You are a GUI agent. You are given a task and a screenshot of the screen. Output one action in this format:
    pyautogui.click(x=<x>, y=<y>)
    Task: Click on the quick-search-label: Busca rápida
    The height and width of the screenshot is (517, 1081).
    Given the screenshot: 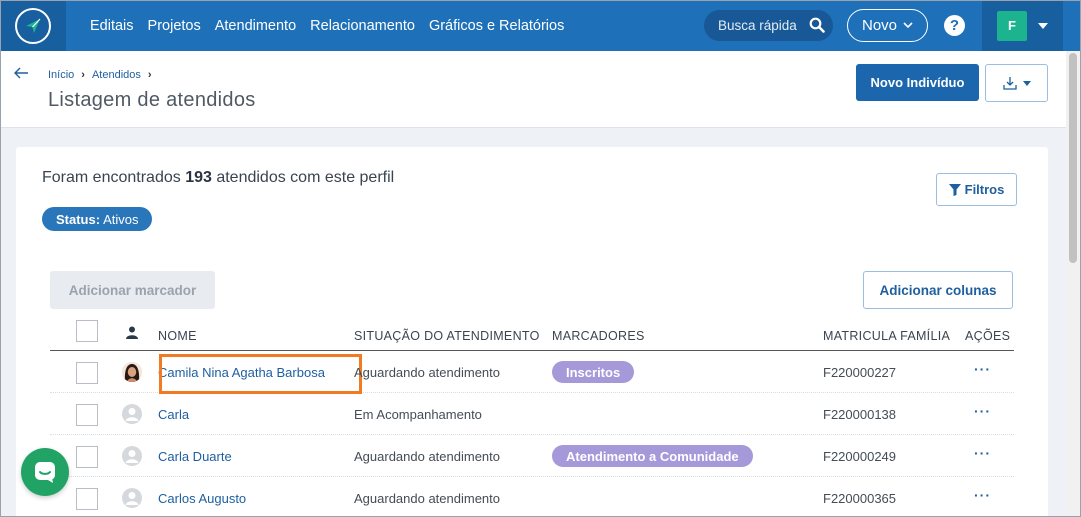 What is the action you would take?
    pyautogui.click(x=757, y=25)
    